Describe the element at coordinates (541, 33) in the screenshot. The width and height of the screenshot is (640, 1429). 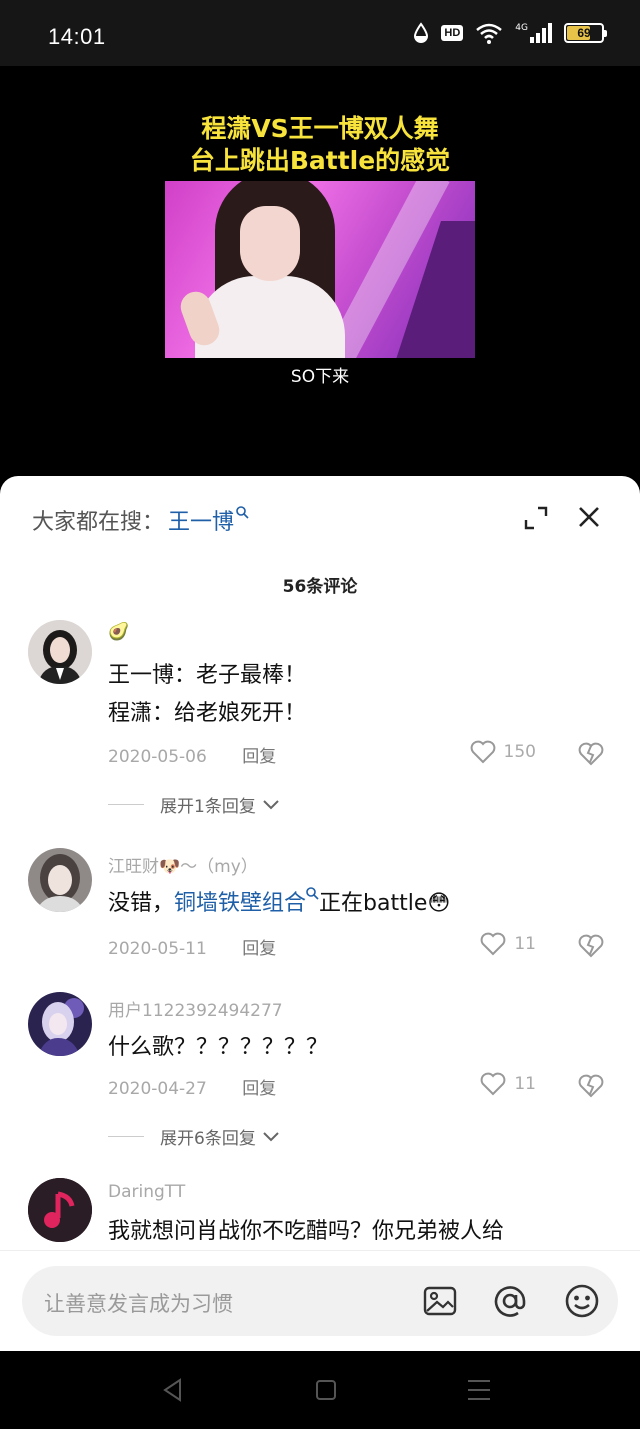
I see `signal-icon` at that location.